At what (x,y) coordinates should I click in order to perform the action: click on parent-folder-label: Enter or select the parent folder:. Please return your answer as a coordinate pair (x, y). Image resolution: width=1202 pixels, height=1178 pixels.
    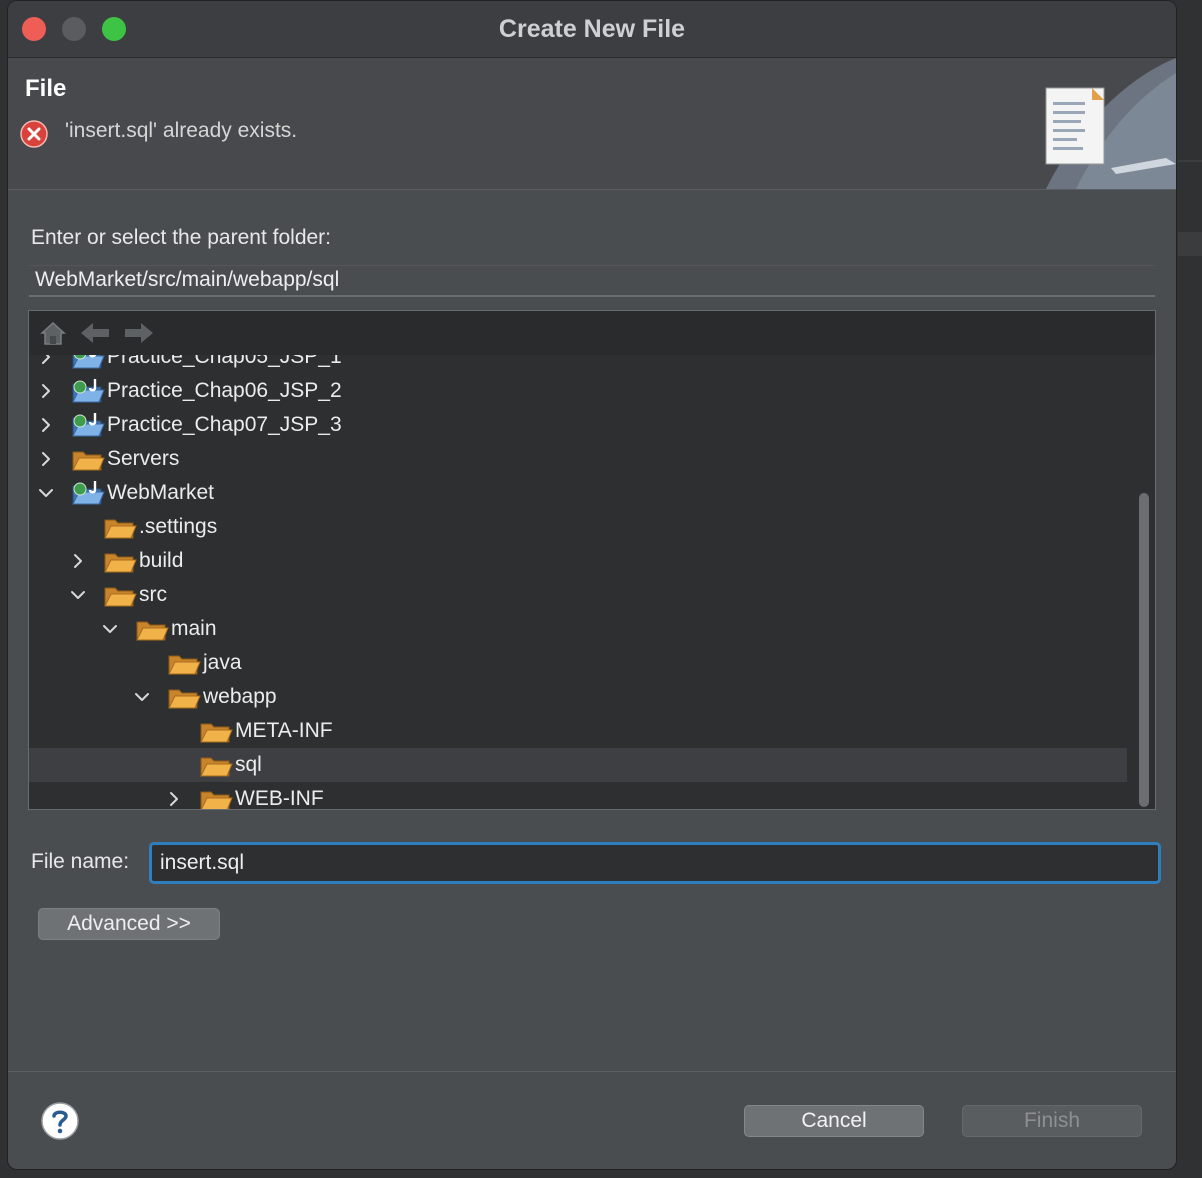
    Looking at the image, I should click on (181, 237).